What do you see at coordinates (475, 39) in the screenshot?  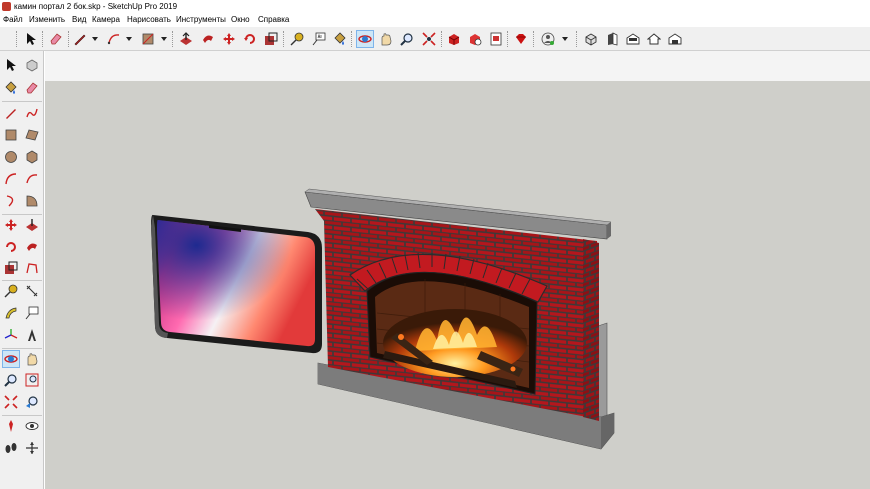 I see `extension-warehouse-icon` at bounding box center [475, 39].